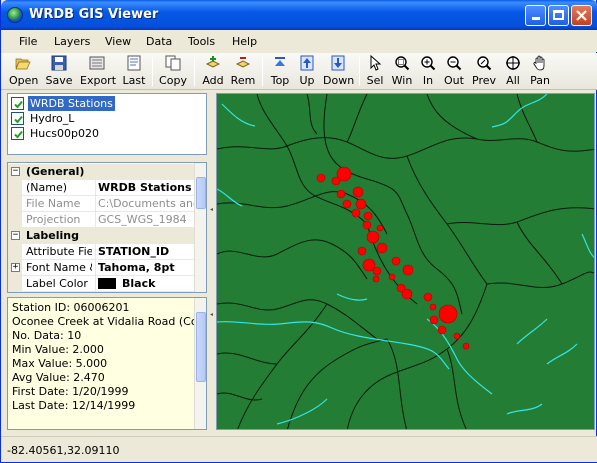 This screenshot has width=597, height=463. What do you see at coordinates (98, 71) in the screenshot?
I see `export-button: Export` at bounding box center [98, 71].